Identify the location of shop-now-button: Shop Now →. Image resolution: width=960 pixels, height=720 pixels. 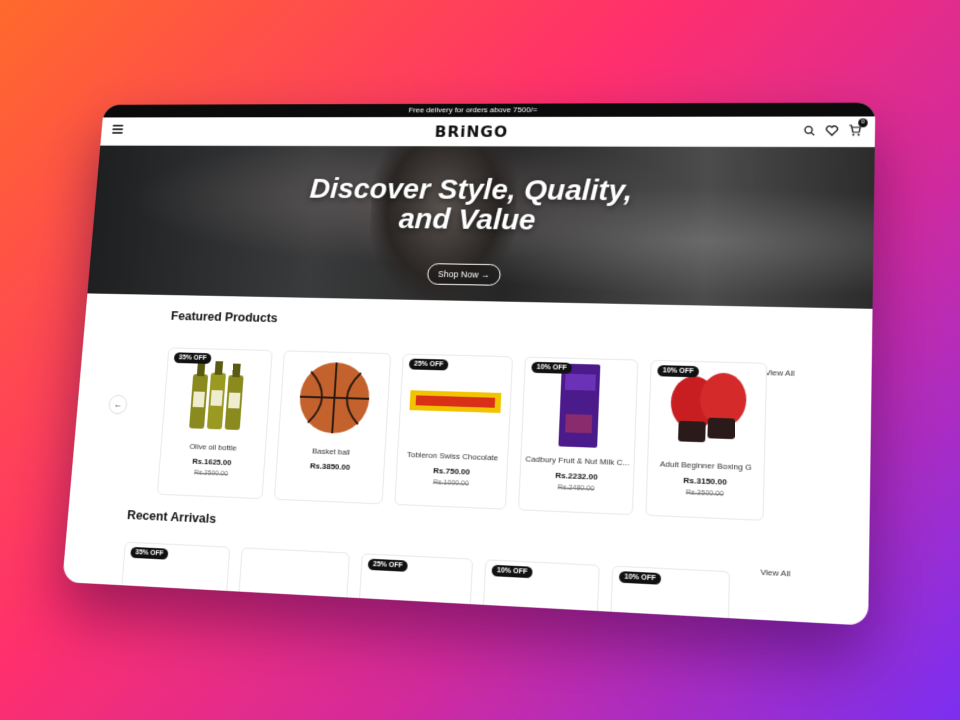
(464, 274).